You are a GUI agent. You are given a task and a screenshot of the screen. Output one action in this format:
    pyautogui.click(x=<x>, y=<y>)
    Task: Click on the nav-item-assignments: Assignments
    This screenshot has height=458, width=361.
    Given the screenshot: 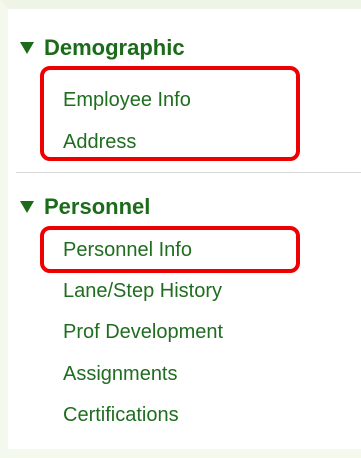 What is the action you would take?
    pyautogui.click(x=120, y=374)
    